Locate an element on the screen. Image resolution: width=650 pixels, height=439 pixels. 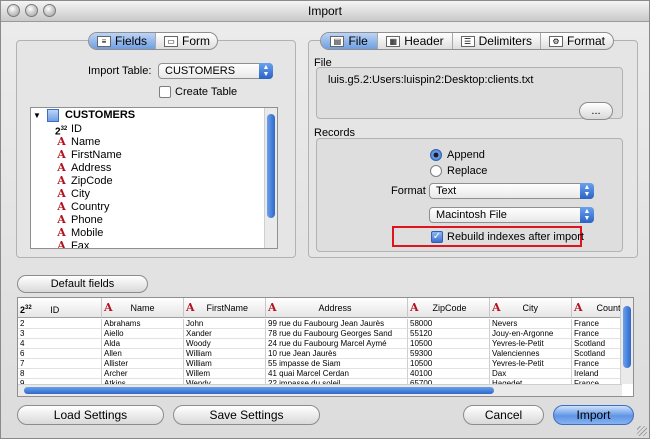
grid-cell: 4 is located at coordinates (60, 344).